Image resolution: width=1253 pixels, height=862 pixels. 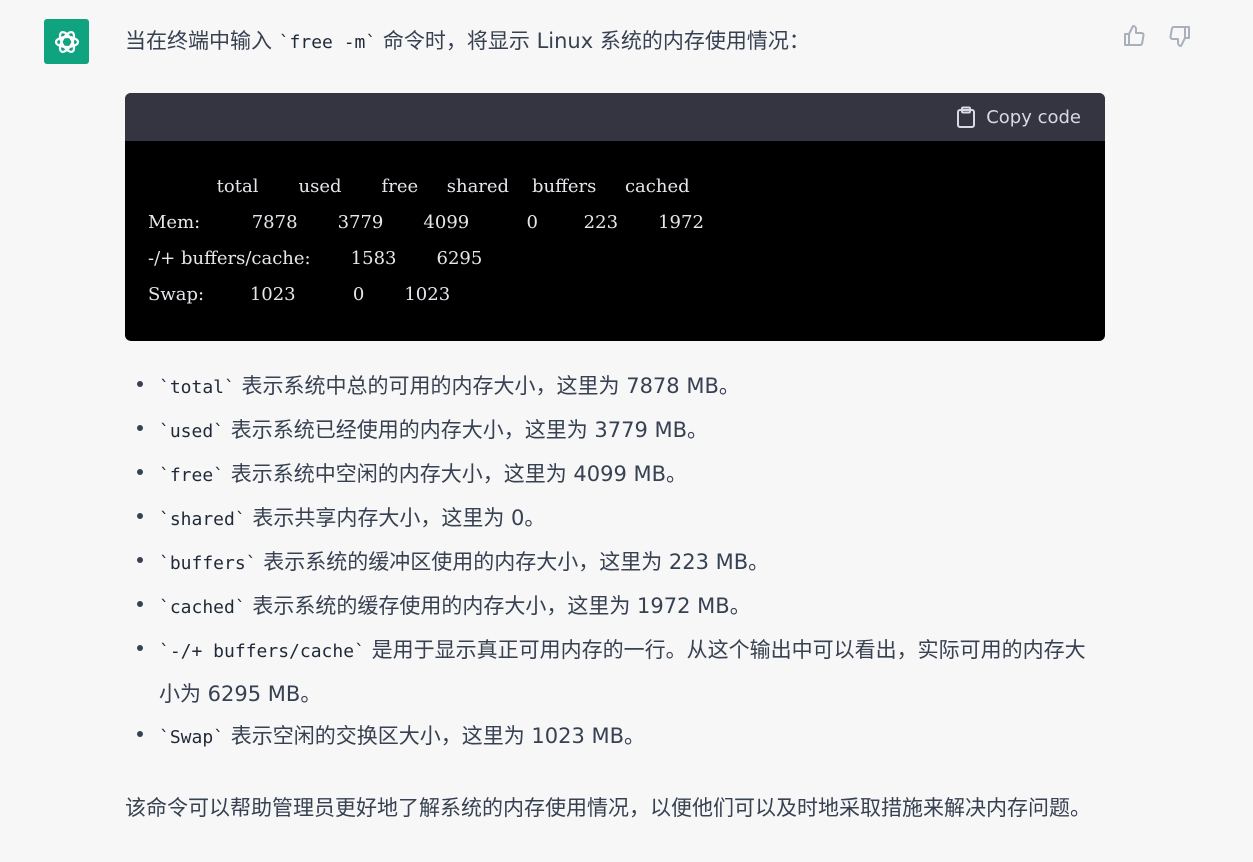 I want to click on code-line: total used free shared buffers cached, so click(x=419, y=186).